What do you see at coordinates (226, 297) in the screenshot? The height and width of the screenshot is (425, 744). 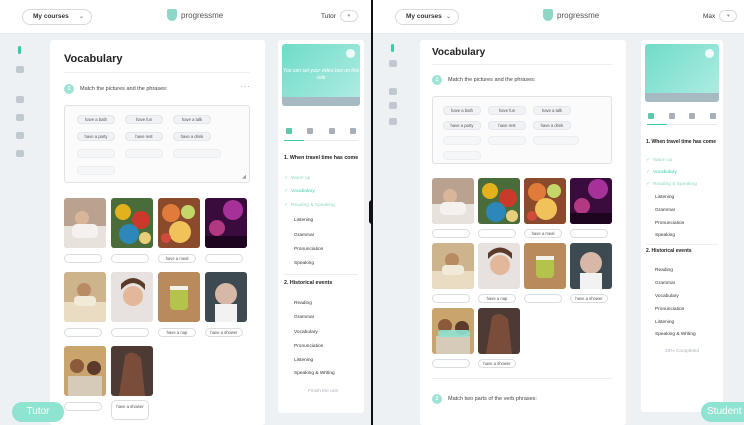 I see `picture-shower` at bounding box center [226, 297].